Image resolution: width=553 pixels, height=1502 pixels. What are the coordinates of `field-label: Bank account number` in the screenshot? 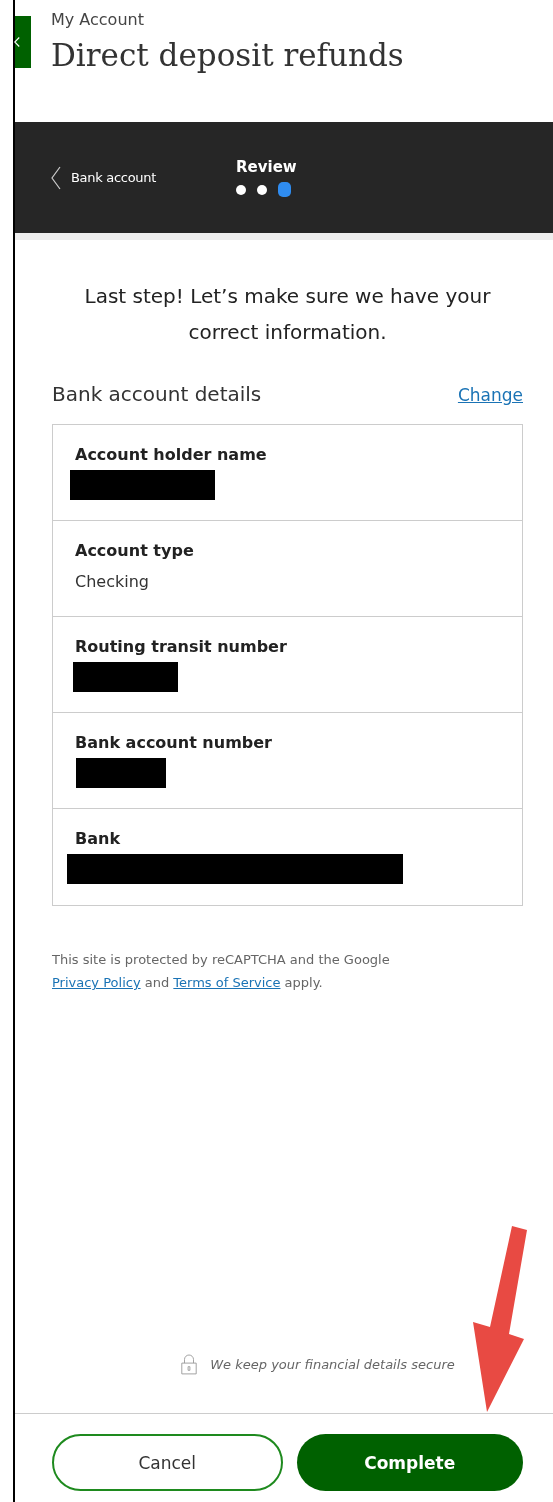 It's located at (174, 742).